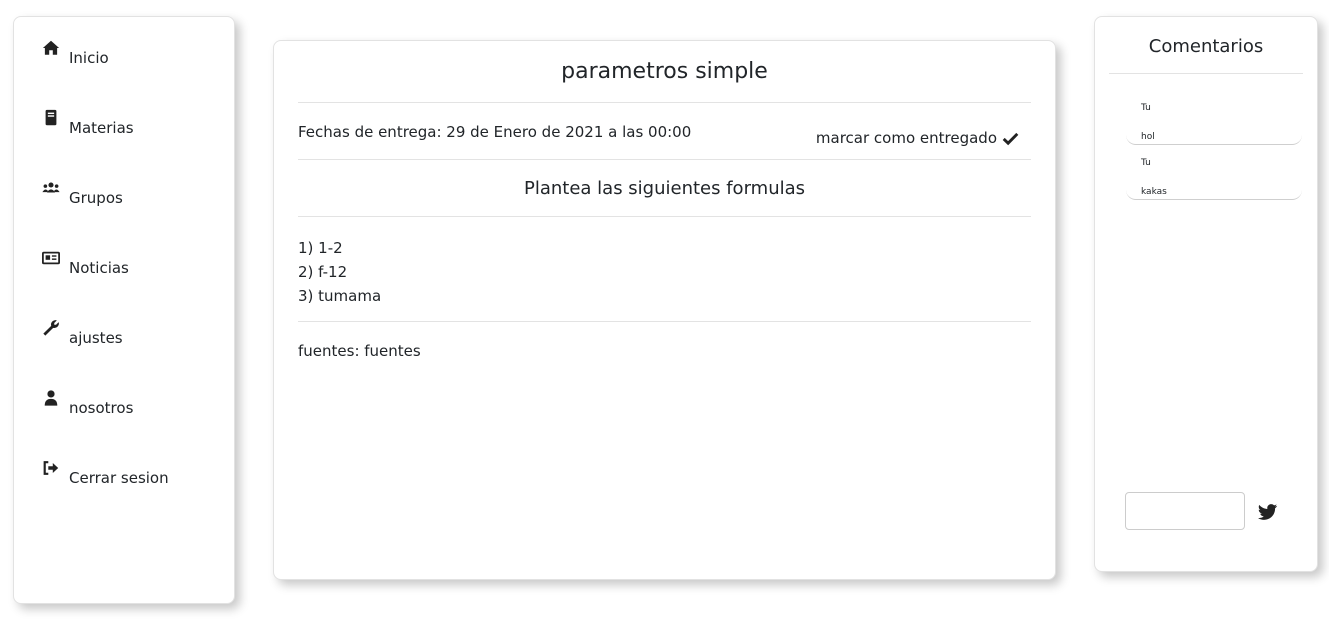  What do you see at coordinates (359, 351) in the screenshot?
I see `sources-text: fuentes` at bounding box center [359, 351].